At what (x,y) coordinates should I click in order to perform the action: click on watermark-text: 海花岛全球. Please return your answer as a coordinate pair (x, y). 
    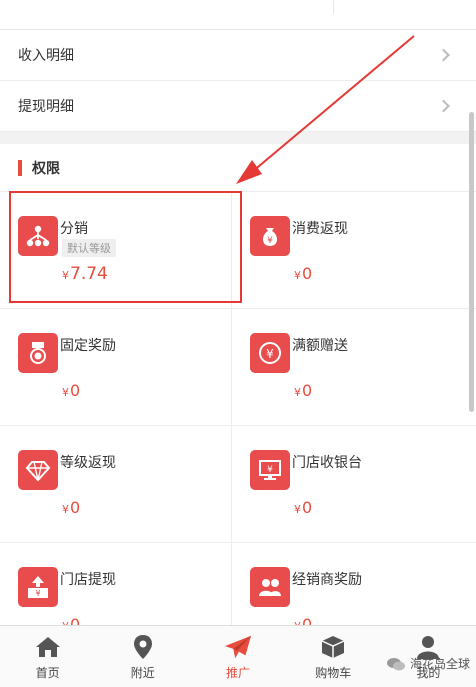
    Looking at the image, I should click on (439, 664).